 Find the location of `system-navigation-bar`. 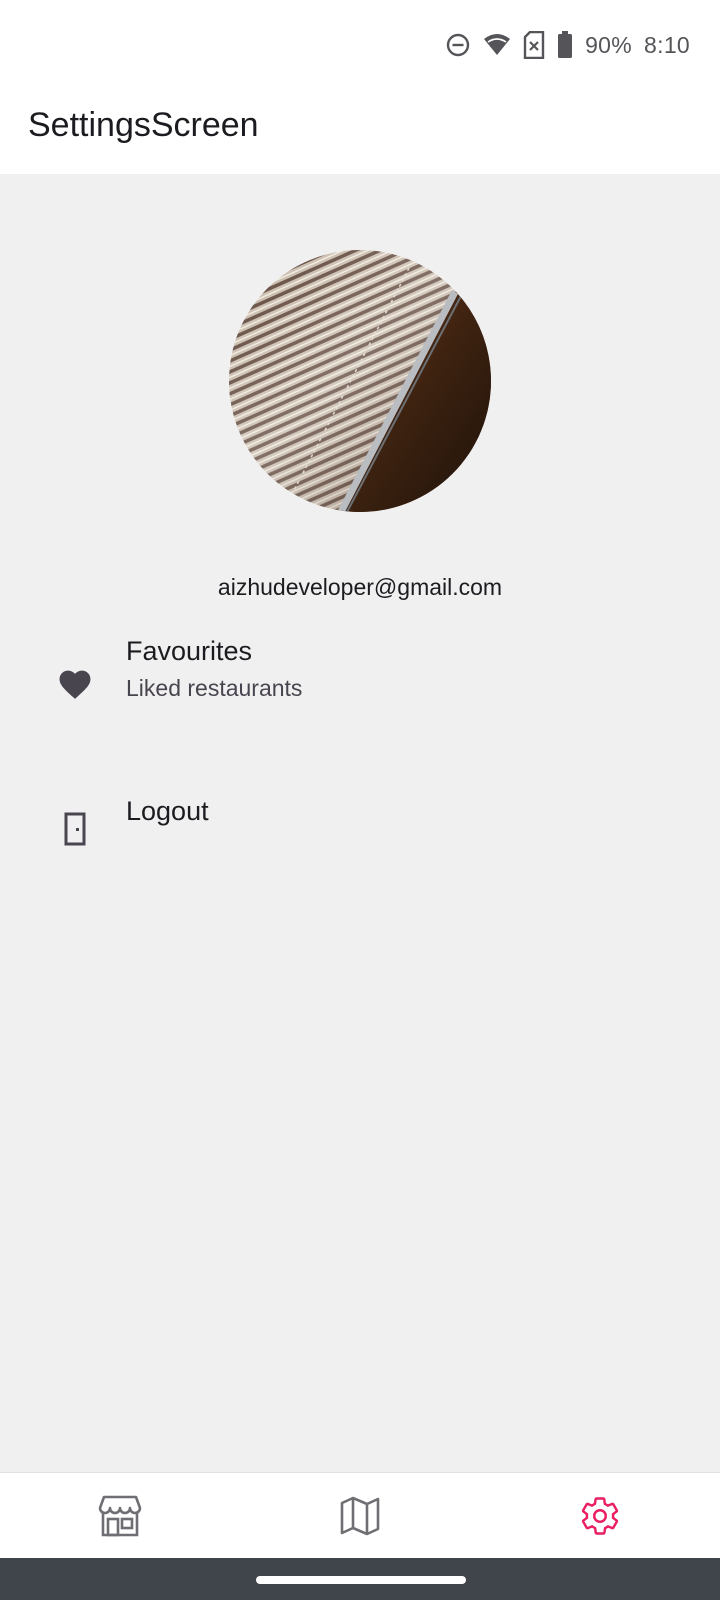

system-navigation-bar is located at coordinates (360, 1579).